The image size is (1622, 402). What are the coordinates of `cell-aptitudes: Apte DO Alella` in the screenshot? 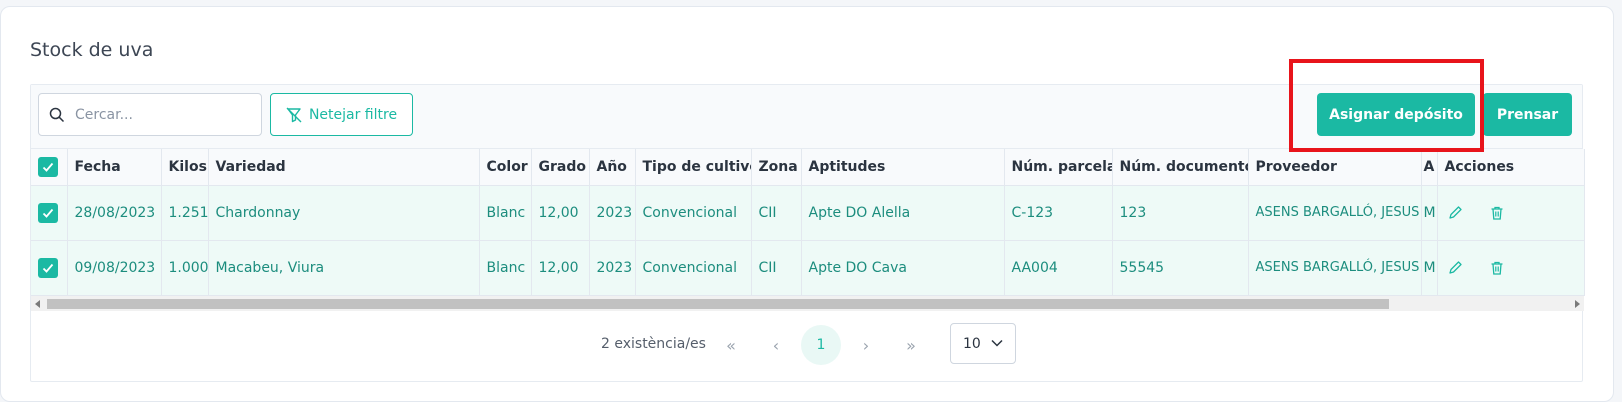 It's located at (903, 213).